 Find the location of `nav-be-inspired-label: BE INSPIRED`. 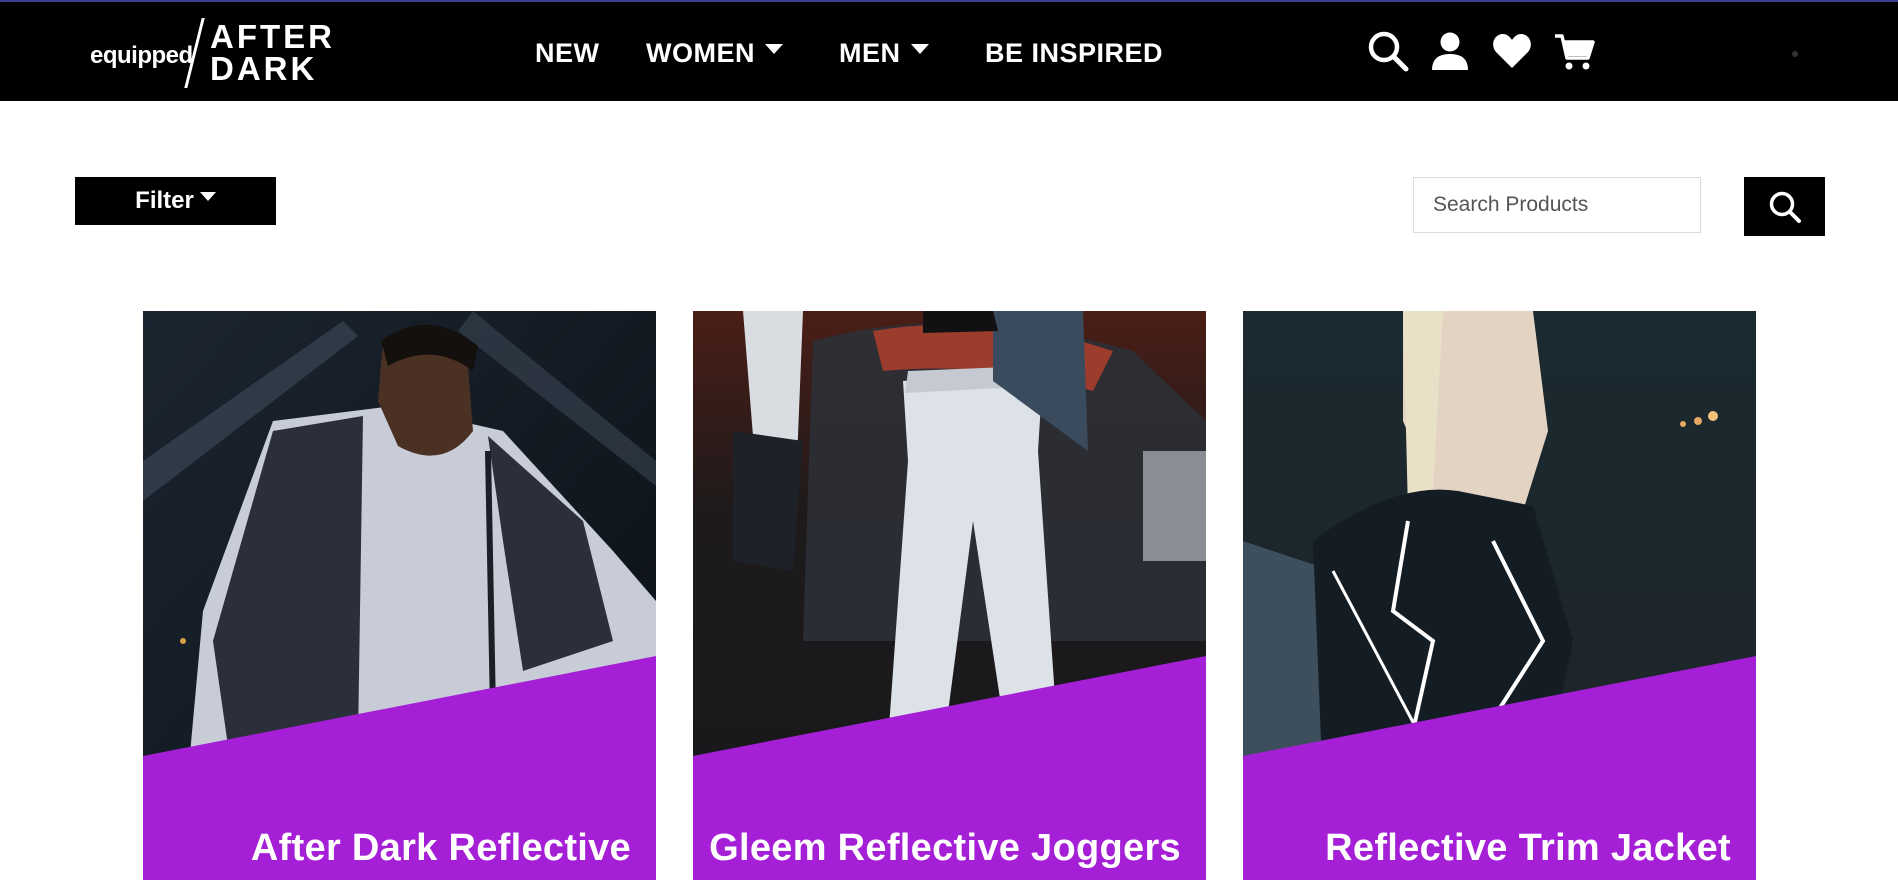

nav-be-inspired-label: BE INSPIRED is located at coordinates (1074, 53).